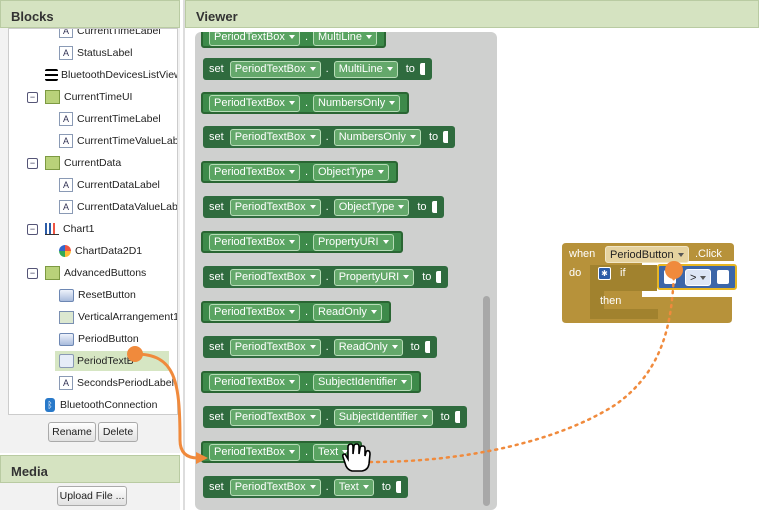 The image size is (759, 510). What do you see at coordinates (674, 270) in the screenshot?
I see `drop-target-marker` at bounding box center [674, 270].